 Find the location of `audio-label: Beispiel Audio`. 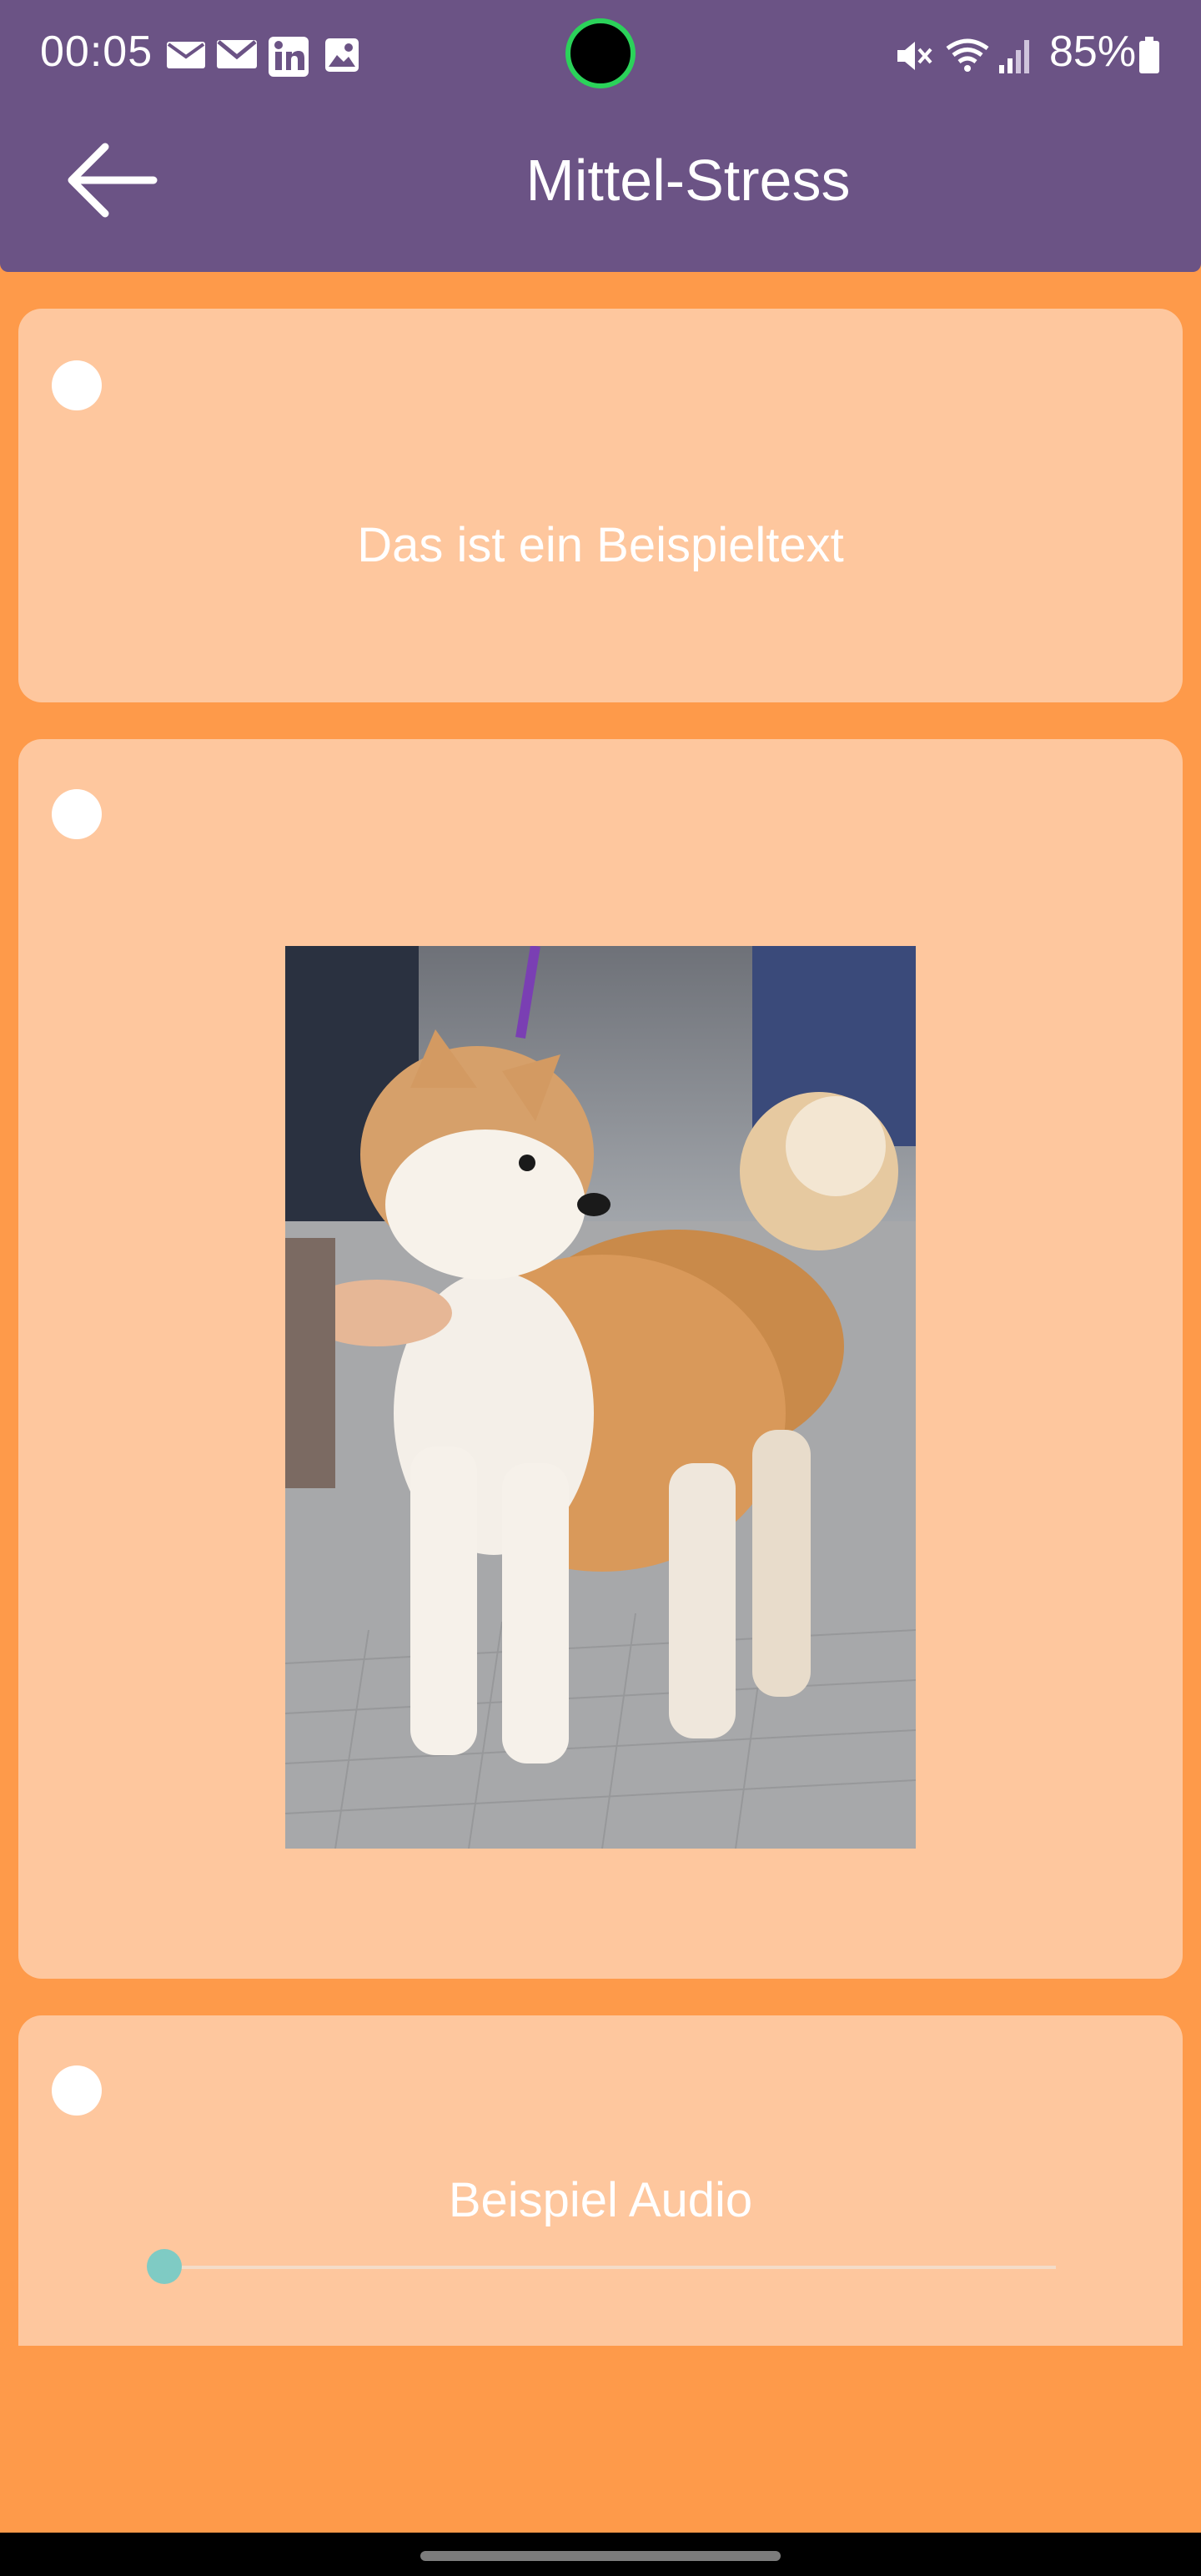

audio-label: Beispiel Audio is located at coordinates (601, 2200).